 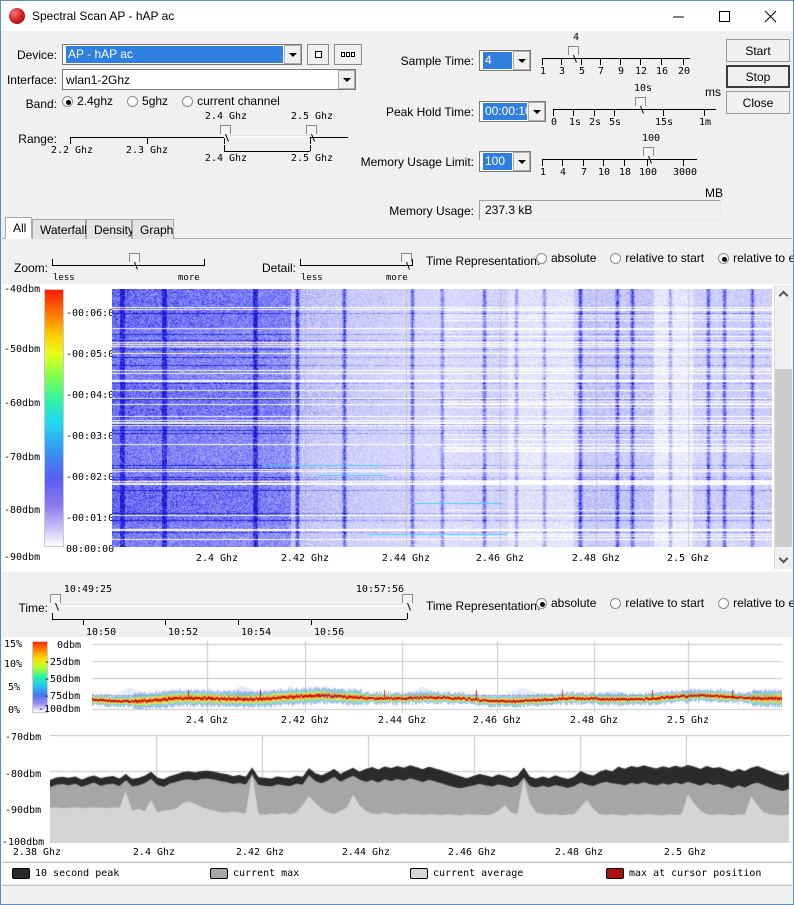 What do you see at coordinates (437, 677) in the screenshot?
I see `density-canvas` at bounding box center [437, 677].